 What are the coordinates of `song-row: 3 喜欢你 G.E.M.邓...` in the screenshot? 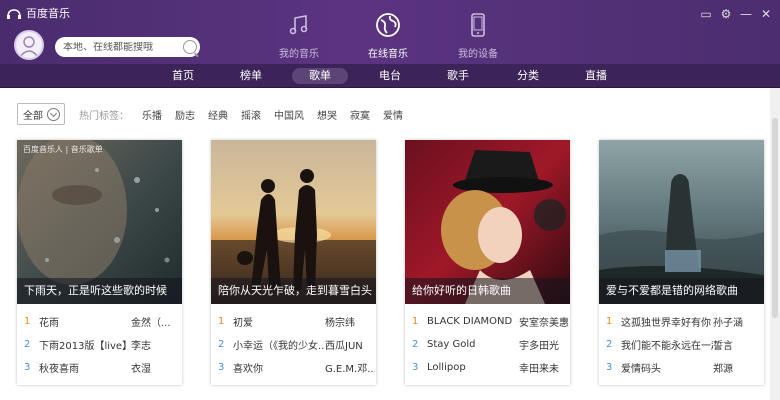 It's located at (293, 367).